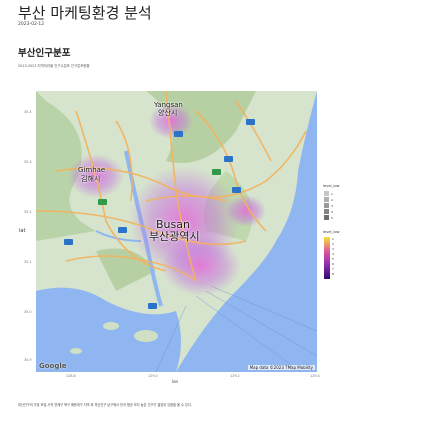 This screenshot has width=428, height=428. What do you see at coordinates (28, 262) in the screenshot?
I see `y-tick: 35.1` at bounding box center [28, 262].